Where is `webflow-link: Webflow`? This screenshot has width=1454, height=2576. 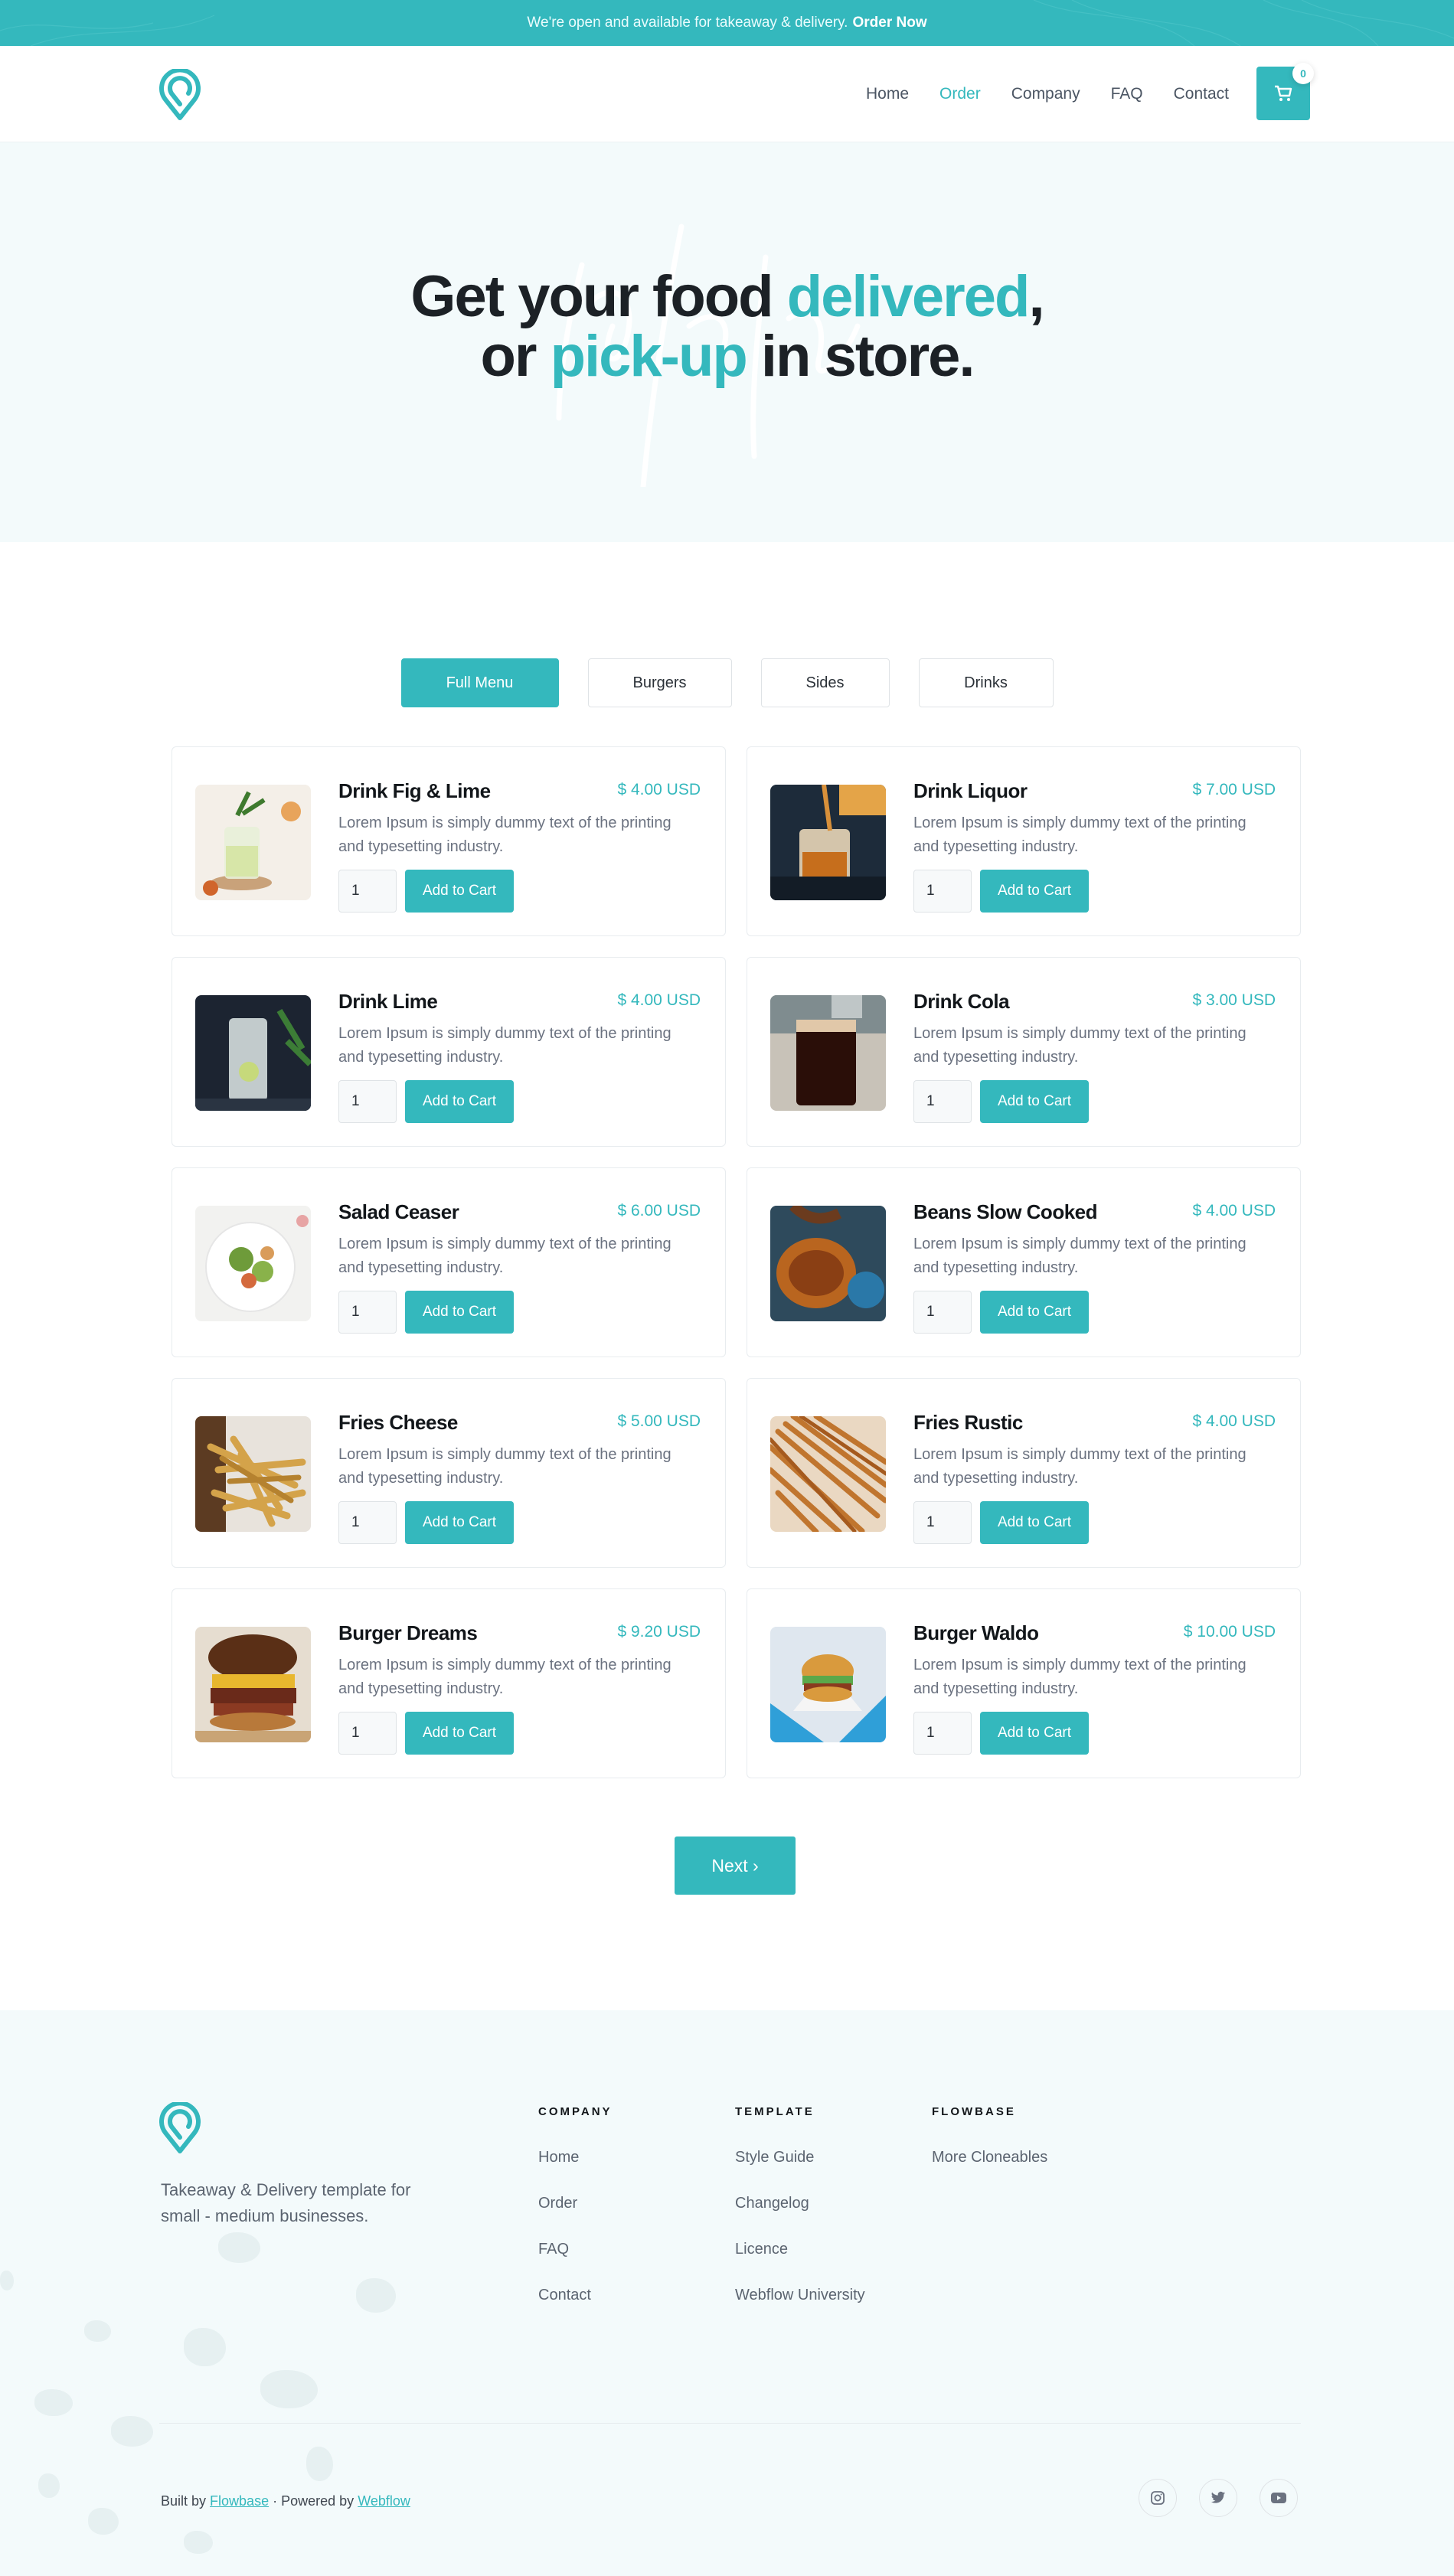 webflow-link: Webflow is located at coordinates (384, 2501).